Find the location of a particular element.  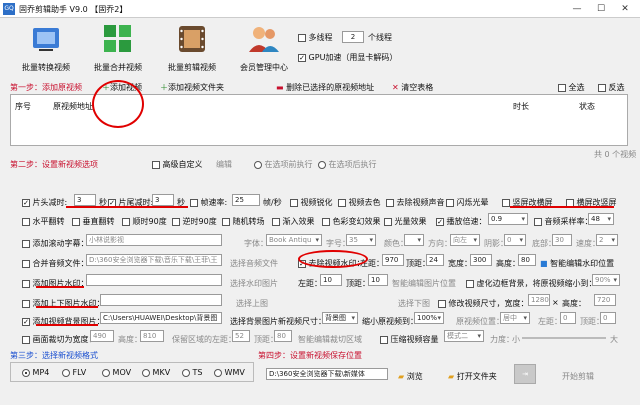

format-mov: MOV is located at coordinates (116, 372).